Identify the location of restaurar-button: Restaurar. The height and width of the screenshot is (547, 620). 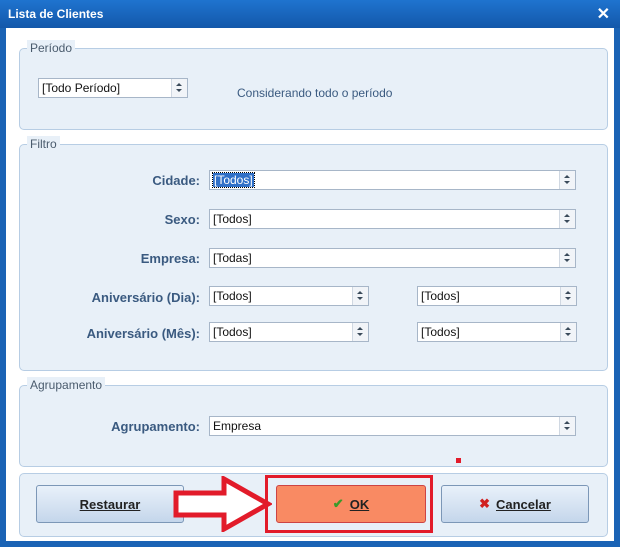
(110, 504).